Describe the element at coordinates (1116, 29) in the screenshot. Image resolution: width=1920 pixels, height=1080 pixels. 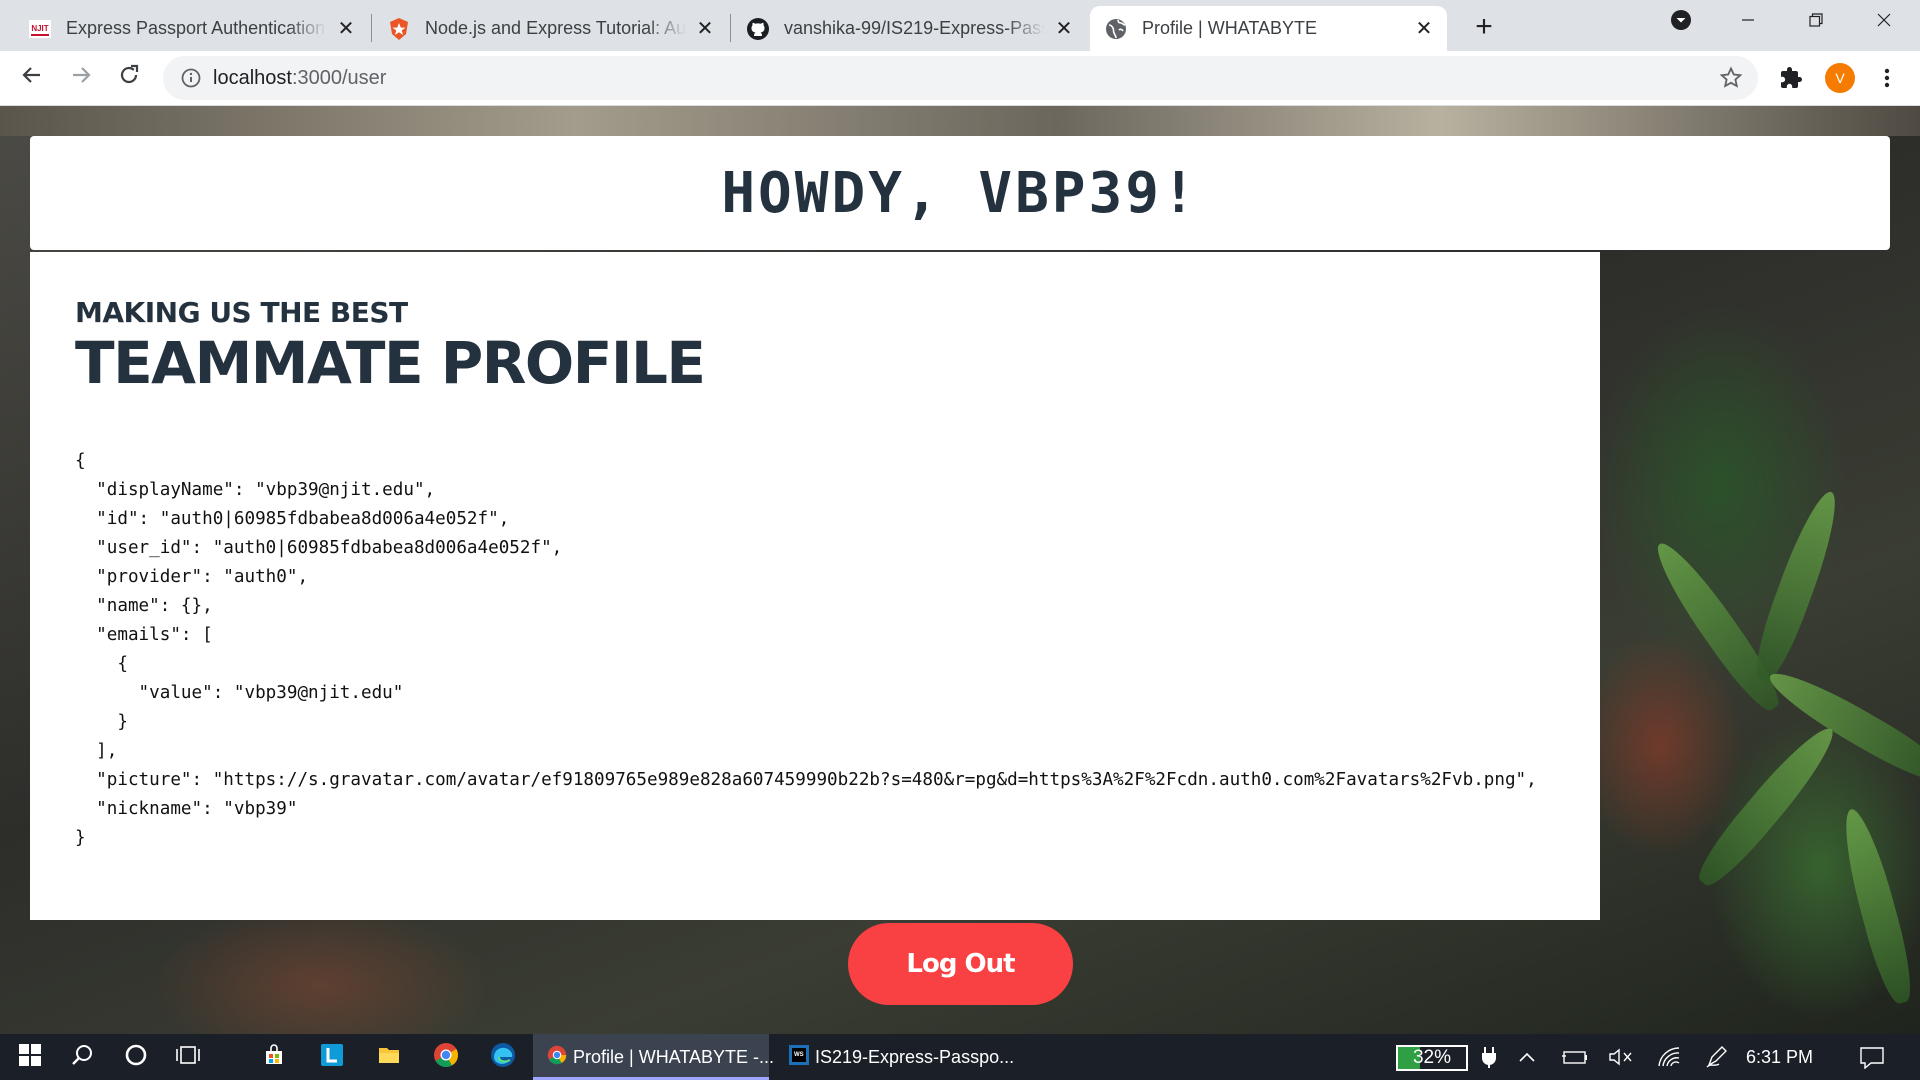
I see `globe-icon` at that location.